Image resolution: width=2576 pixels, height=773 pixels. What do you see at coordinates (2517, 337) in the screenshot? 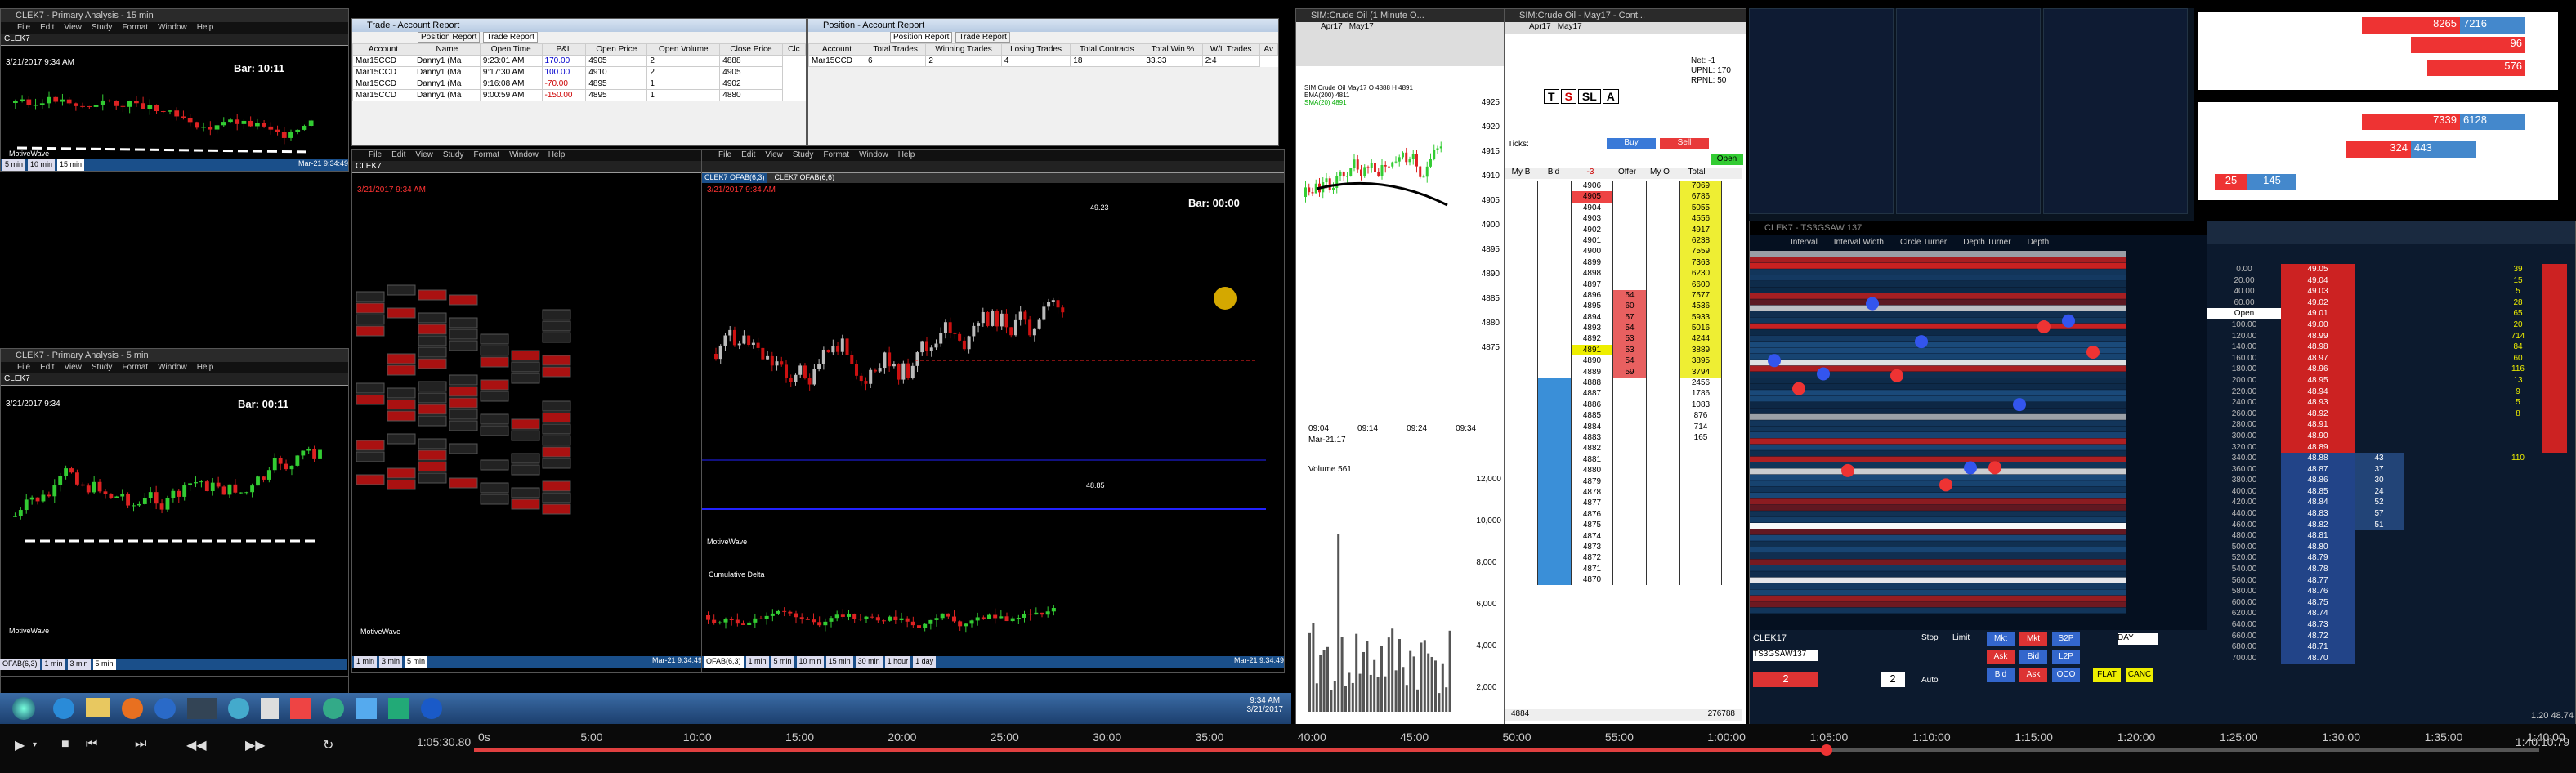
I see `ask-volume-cell: 714` at bounding box center [2517, 337].